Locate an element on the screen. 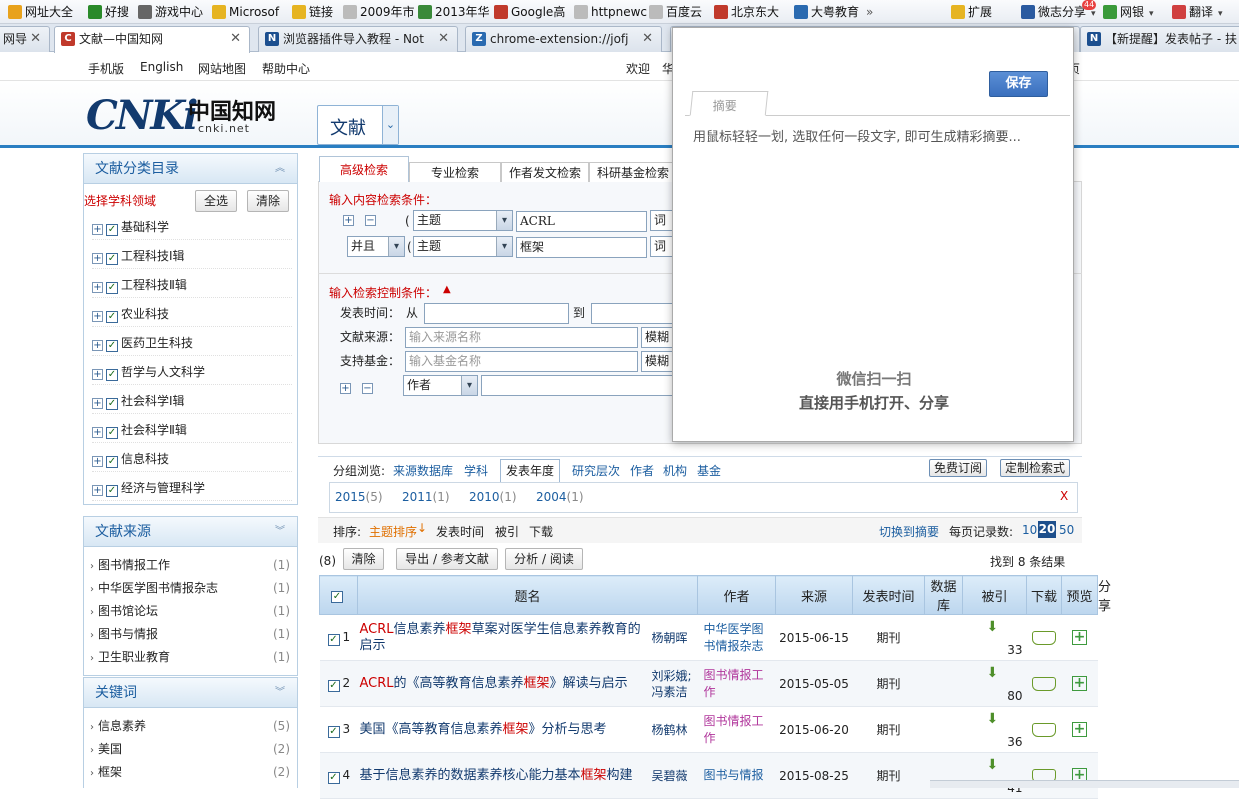 Image resolution: width=1239 pixels, height=799 pixels. source-cell: 中华医学图书情报杂志 is located at coordinates (736, 637).